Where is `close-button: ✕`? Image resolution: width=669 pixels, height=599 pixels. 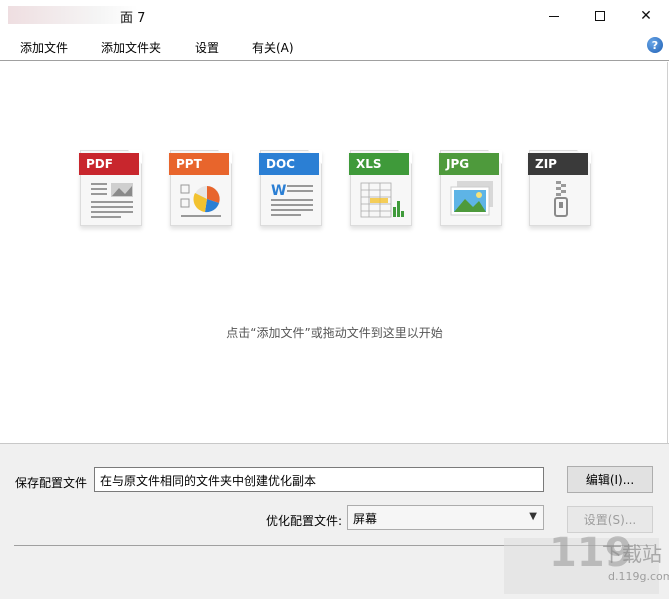
close-button: ✕ is located at coordinates (646, 15).